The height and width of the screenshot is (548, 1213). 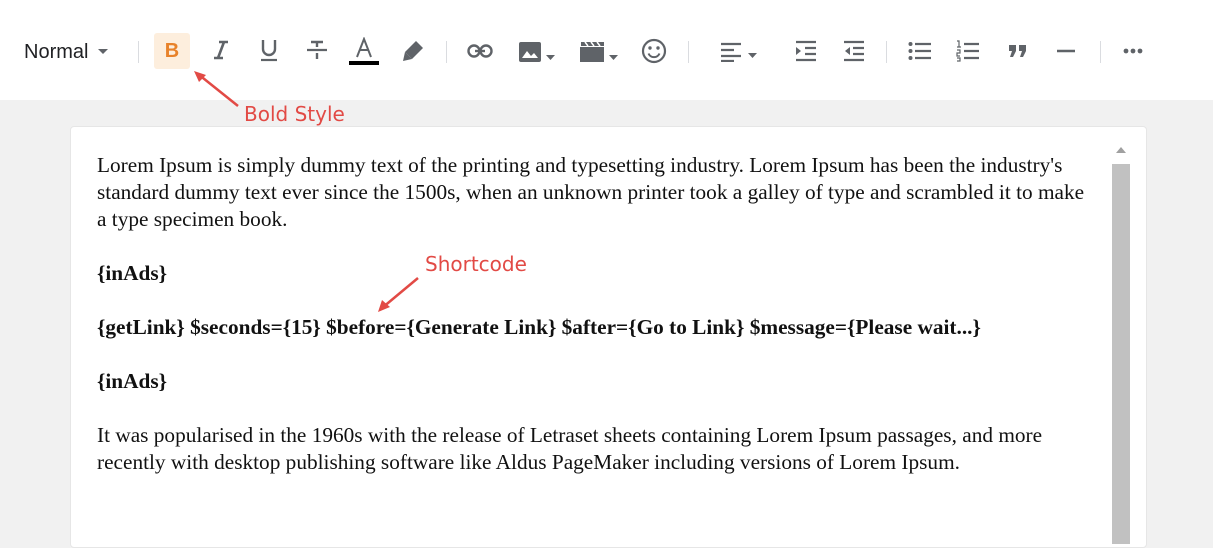 I want to click on bold-icon: B, so click(x=172, y=50).